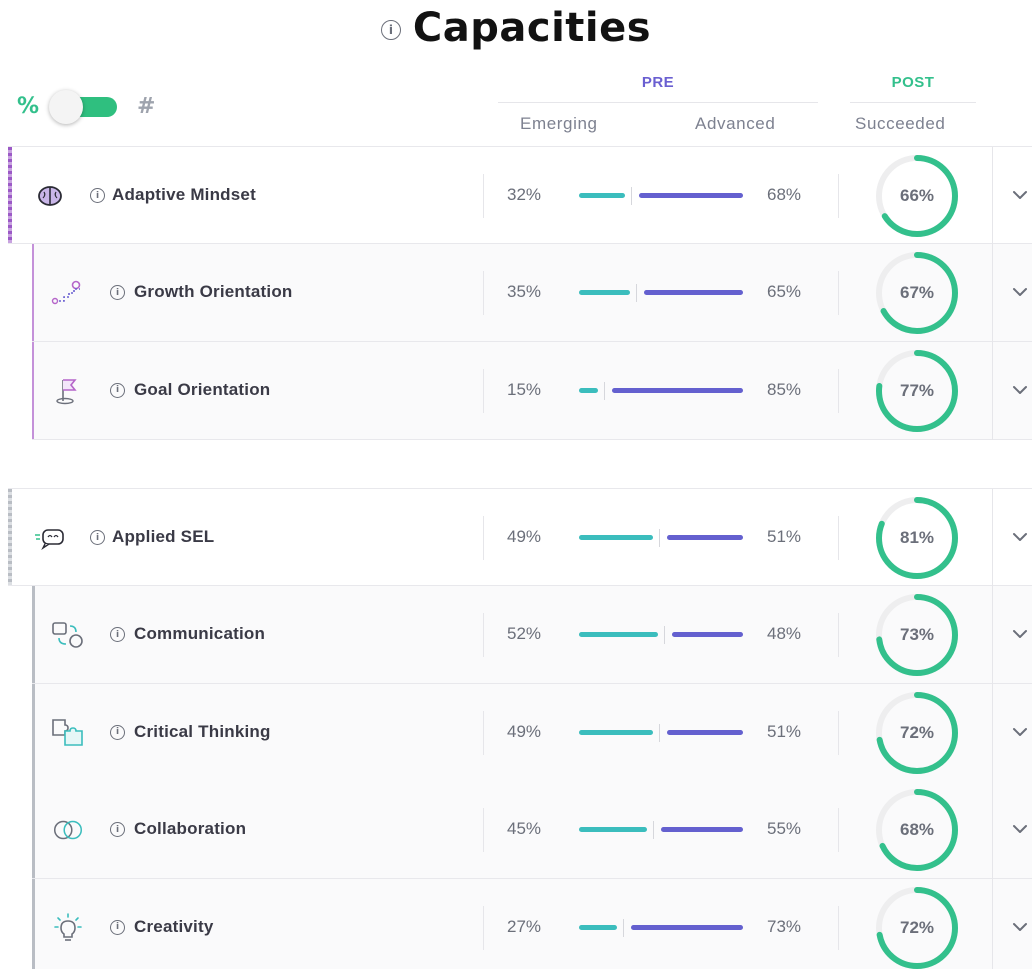 This screenshot has height=969, width=1032. What do you see at coordinates (202, 731) in the screenshot?
I see `capacity-name: Critical Thinking` at bounding box center [202, 731].